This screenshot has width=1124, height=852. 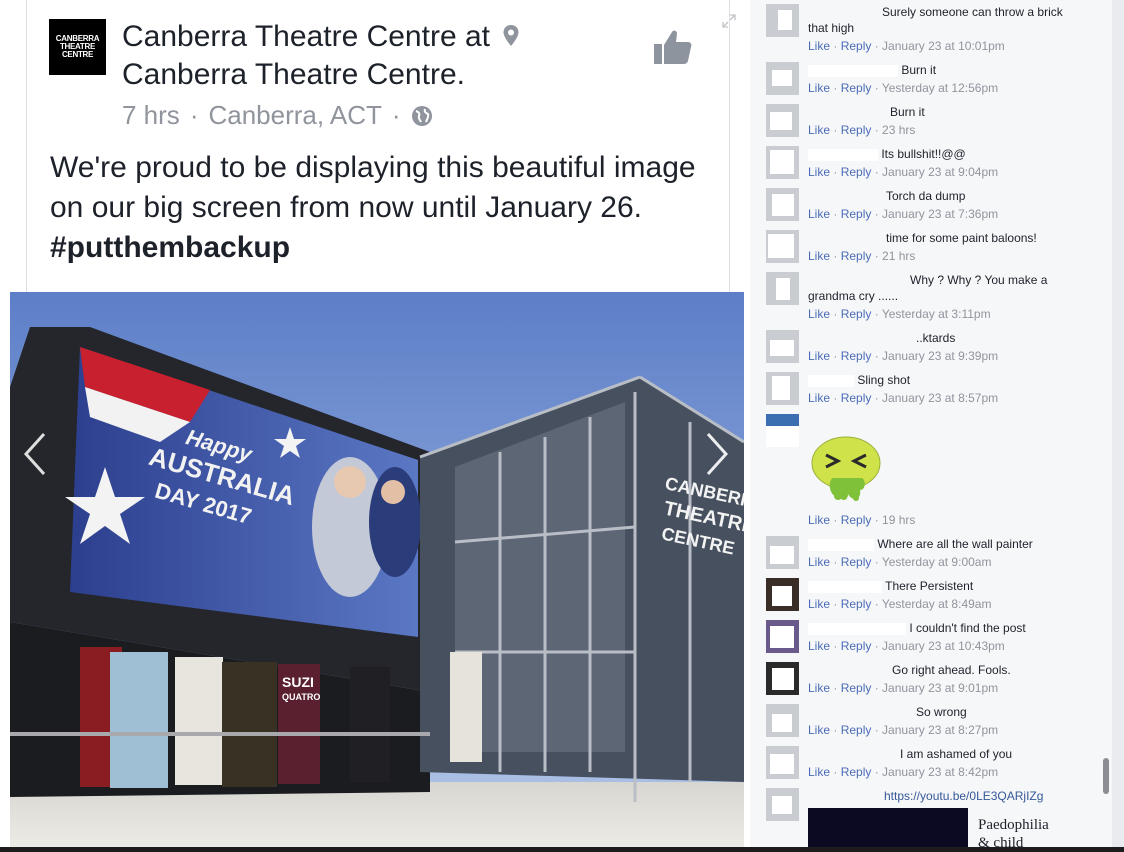 I want to click on comment-time: January 23 at 8:42pm, so click(x=940, y=772).